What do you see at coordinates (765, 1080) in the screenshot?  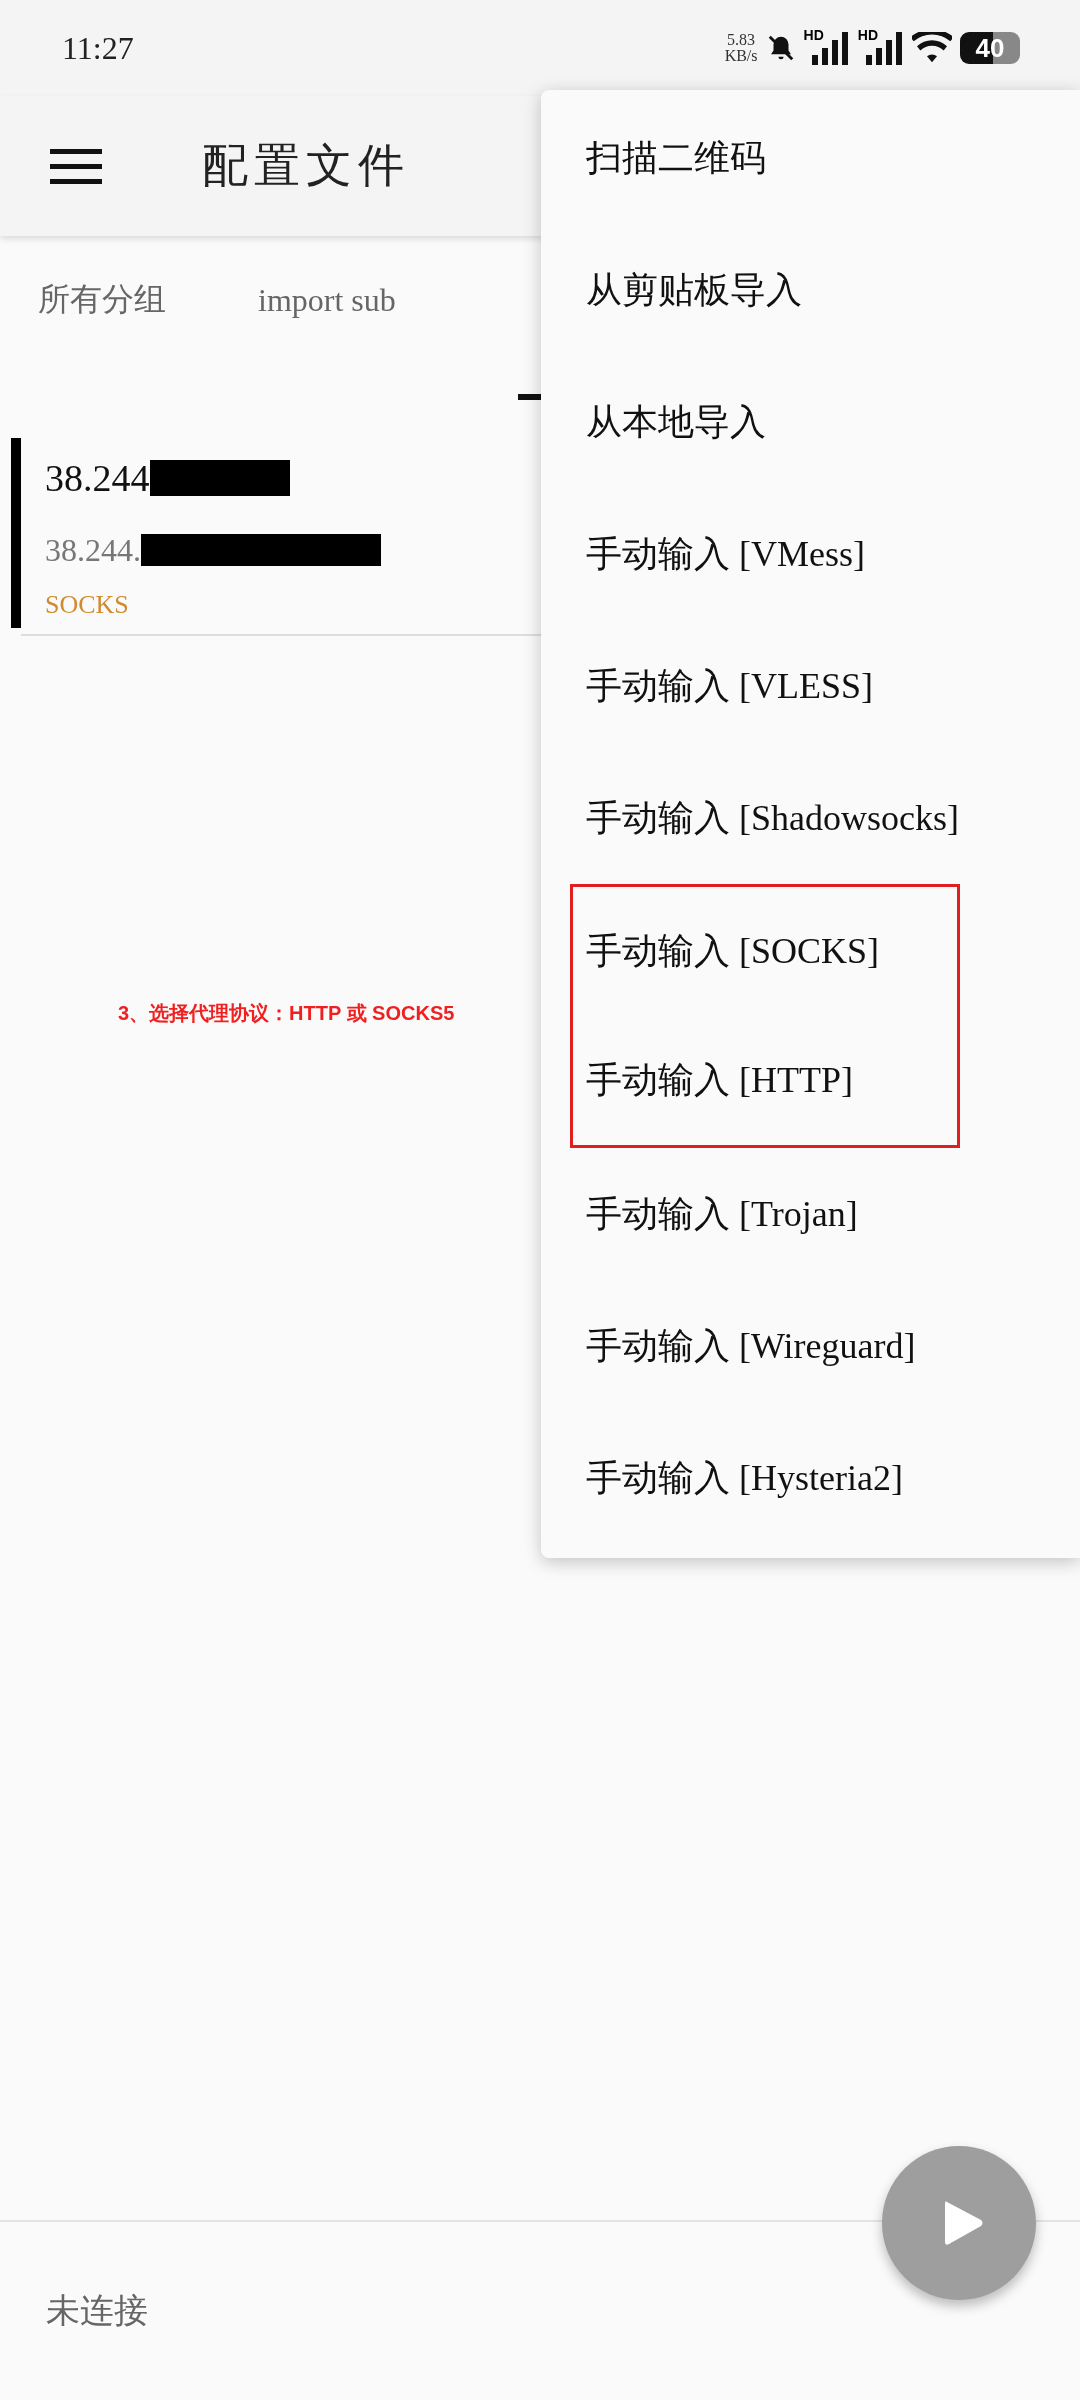 I see `menu-item: 手动输入 [HTTP]` at bounding box center [765, 1080].